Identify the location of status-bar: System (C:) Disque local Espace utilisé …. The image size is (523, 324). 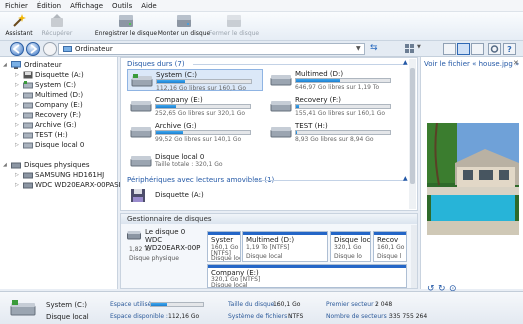
(261, 307).